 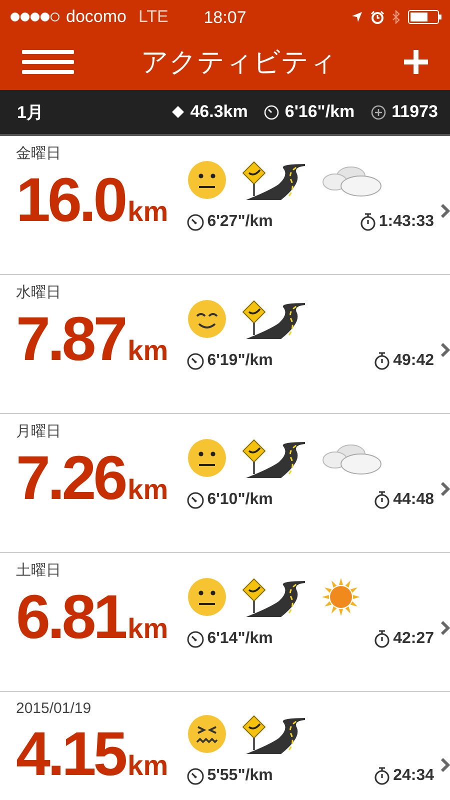 What do you see at coordinates (341, 597) in the screenshot?
I see `sun-icon` at bounding box center [341, 597].